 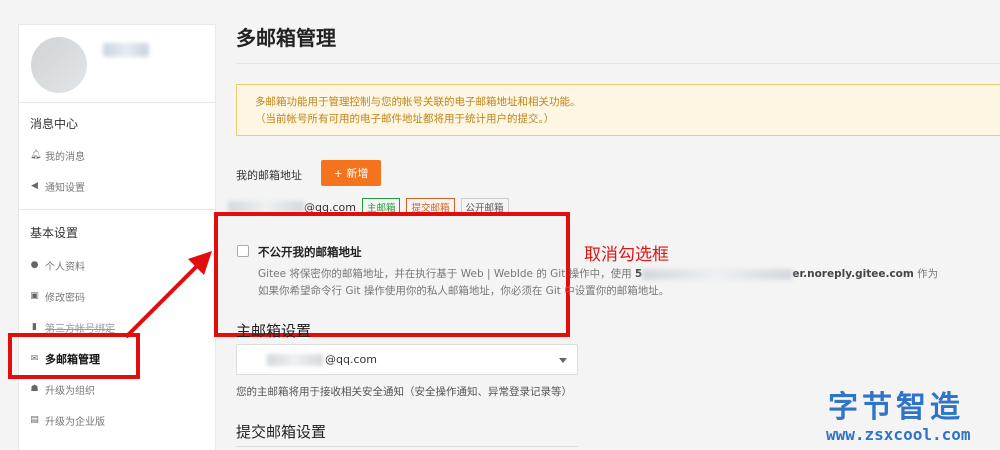 What do you see at coordinates (59, 65) in the screenshot?
I see `avatar` at bounding box center [59, 65].